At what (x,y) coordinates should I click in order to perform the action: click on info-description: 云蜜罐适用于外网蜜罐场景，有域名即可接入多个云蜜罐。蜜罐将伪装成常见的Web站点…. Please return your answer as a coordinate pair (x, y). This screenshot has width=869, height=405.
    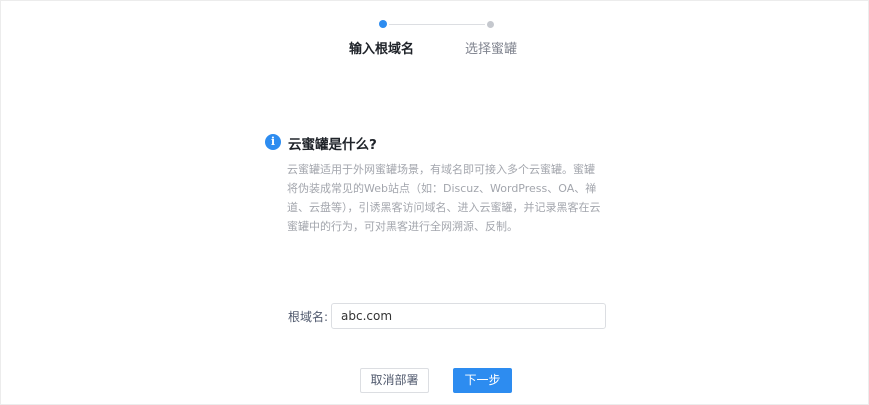
    Looking at the image, I should click on (444, 198).